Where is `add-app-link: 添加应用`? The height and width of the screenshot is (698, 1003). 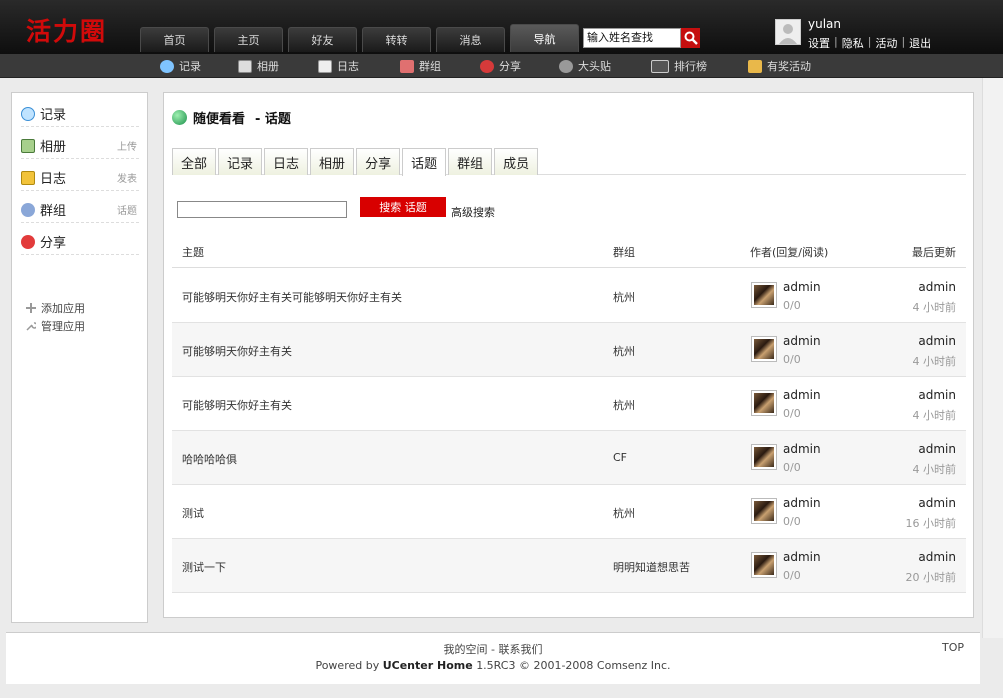
add-app-link: 添加应用 is located at coordinates (55, 308).